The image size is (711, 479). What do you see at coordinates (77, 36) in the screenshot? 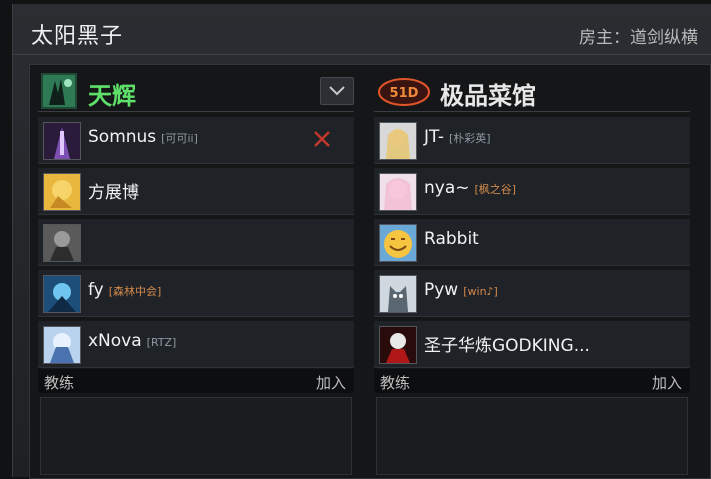
I see `lobby-title: 太阳黑子` at bounding box center [77, 36].